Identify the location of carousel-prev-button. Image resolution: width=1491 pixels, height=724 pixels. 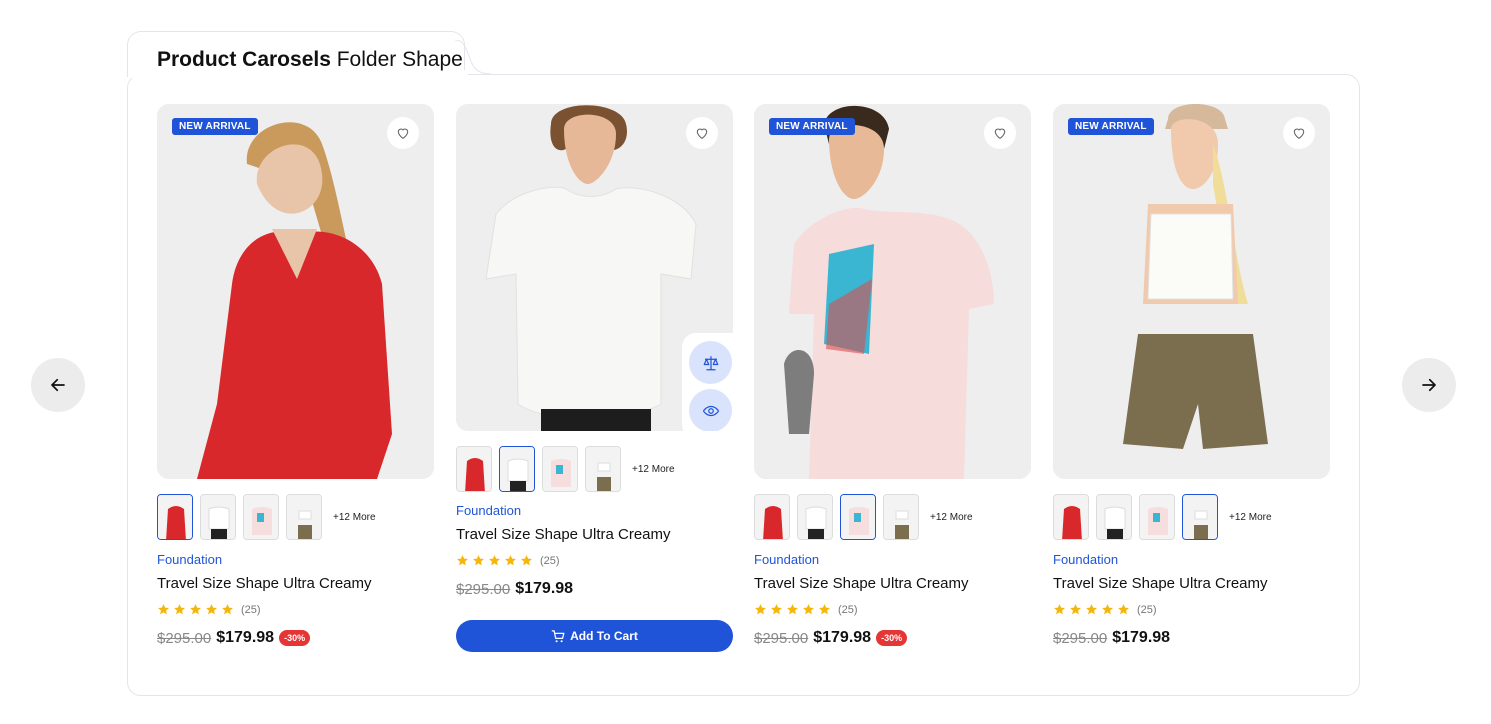
(58, 385).